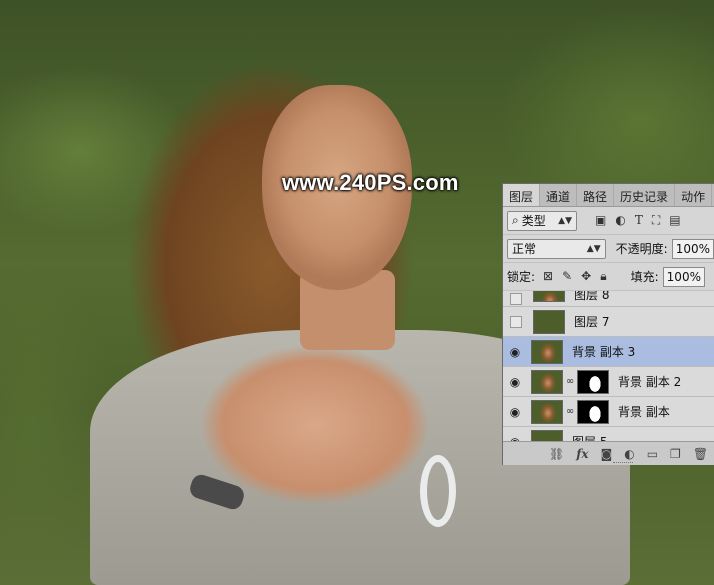  What do you see at coordinates (533, 221) in the screenshot?
I see `filter-kind-label: 类型` at bounding box center [533, 221].